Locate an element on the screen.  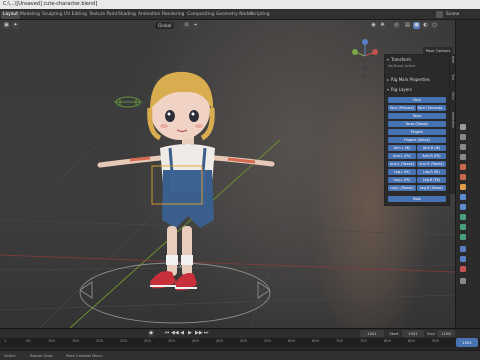
scene-properties-icon is located at coordinates (463, 167).